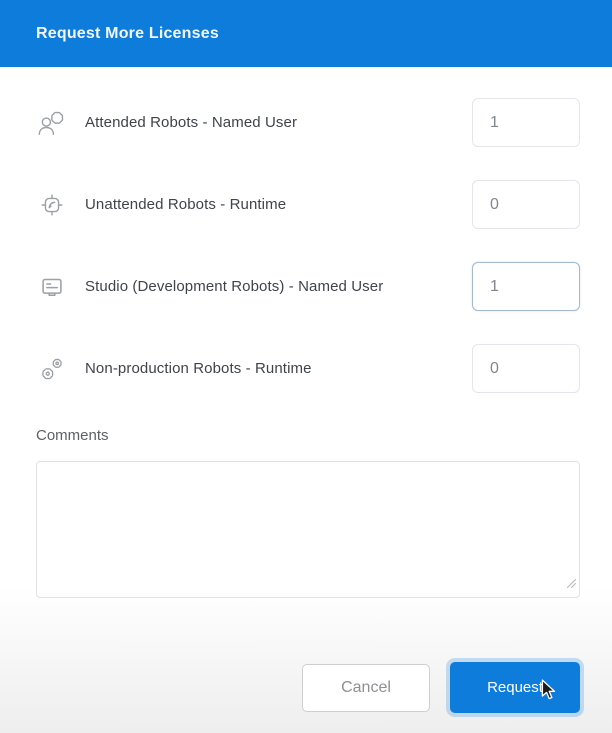  I want to click on request-button: Request, so click(515, 687).